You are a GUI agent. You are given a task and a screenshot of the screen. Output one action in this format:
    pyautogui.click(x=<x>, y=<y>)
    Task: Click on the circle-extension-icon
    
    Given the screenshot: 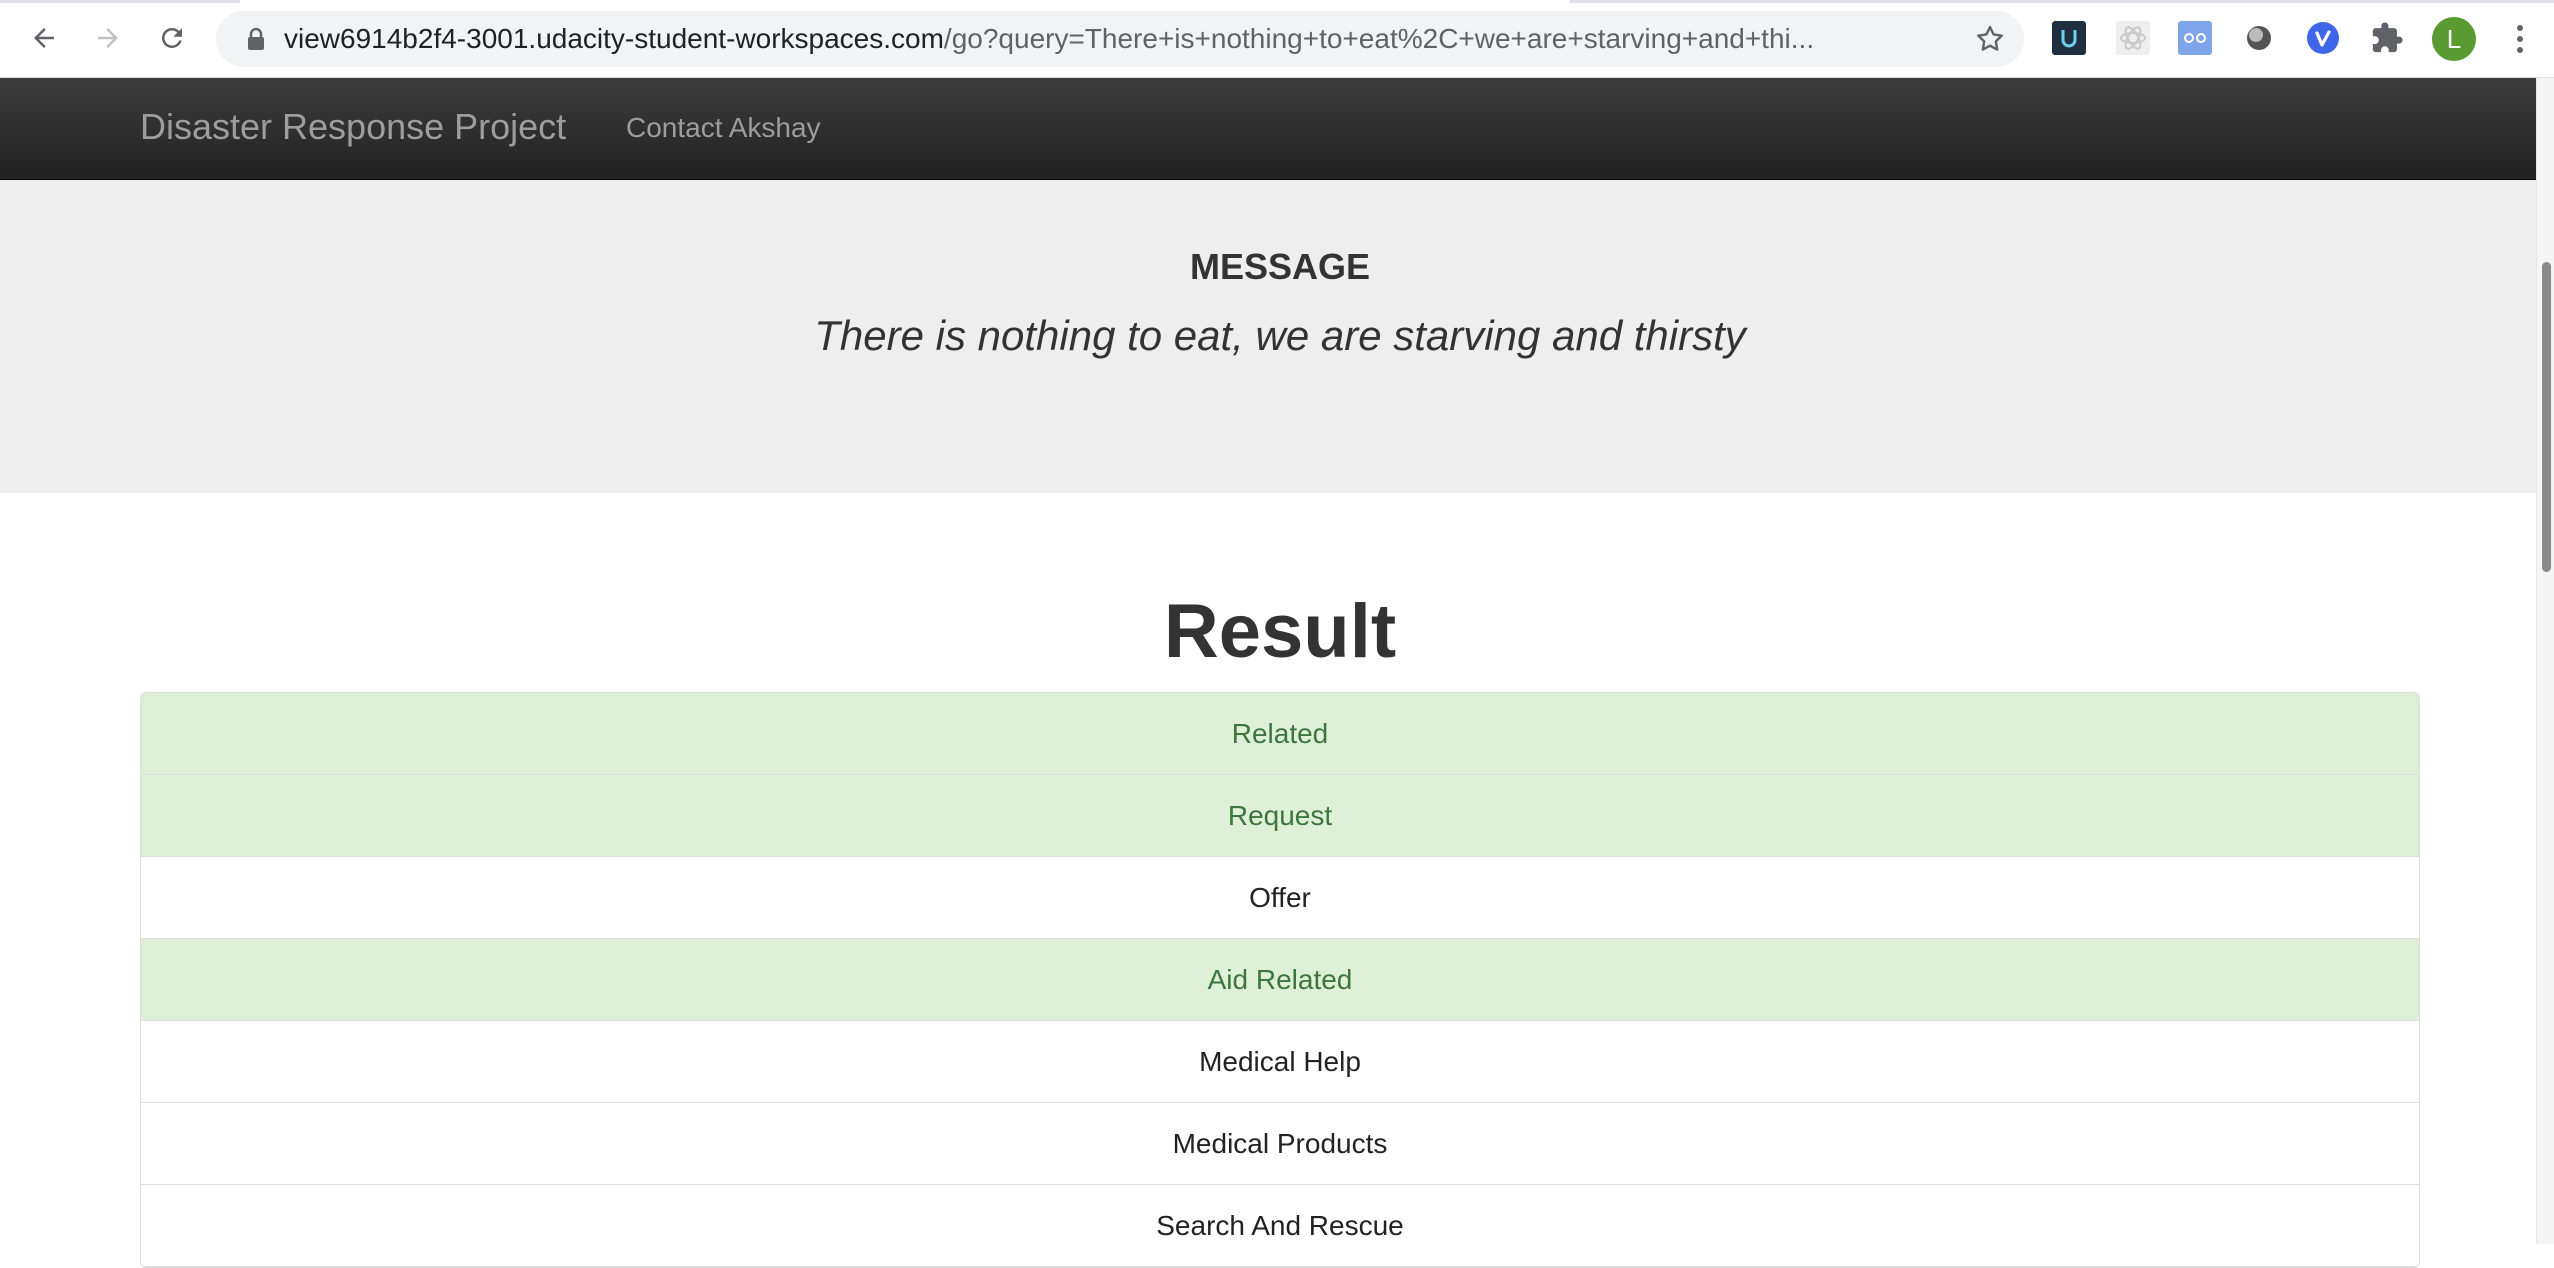 What is the action you would take?
    pyautogui.click(x=2259, y=38)
    